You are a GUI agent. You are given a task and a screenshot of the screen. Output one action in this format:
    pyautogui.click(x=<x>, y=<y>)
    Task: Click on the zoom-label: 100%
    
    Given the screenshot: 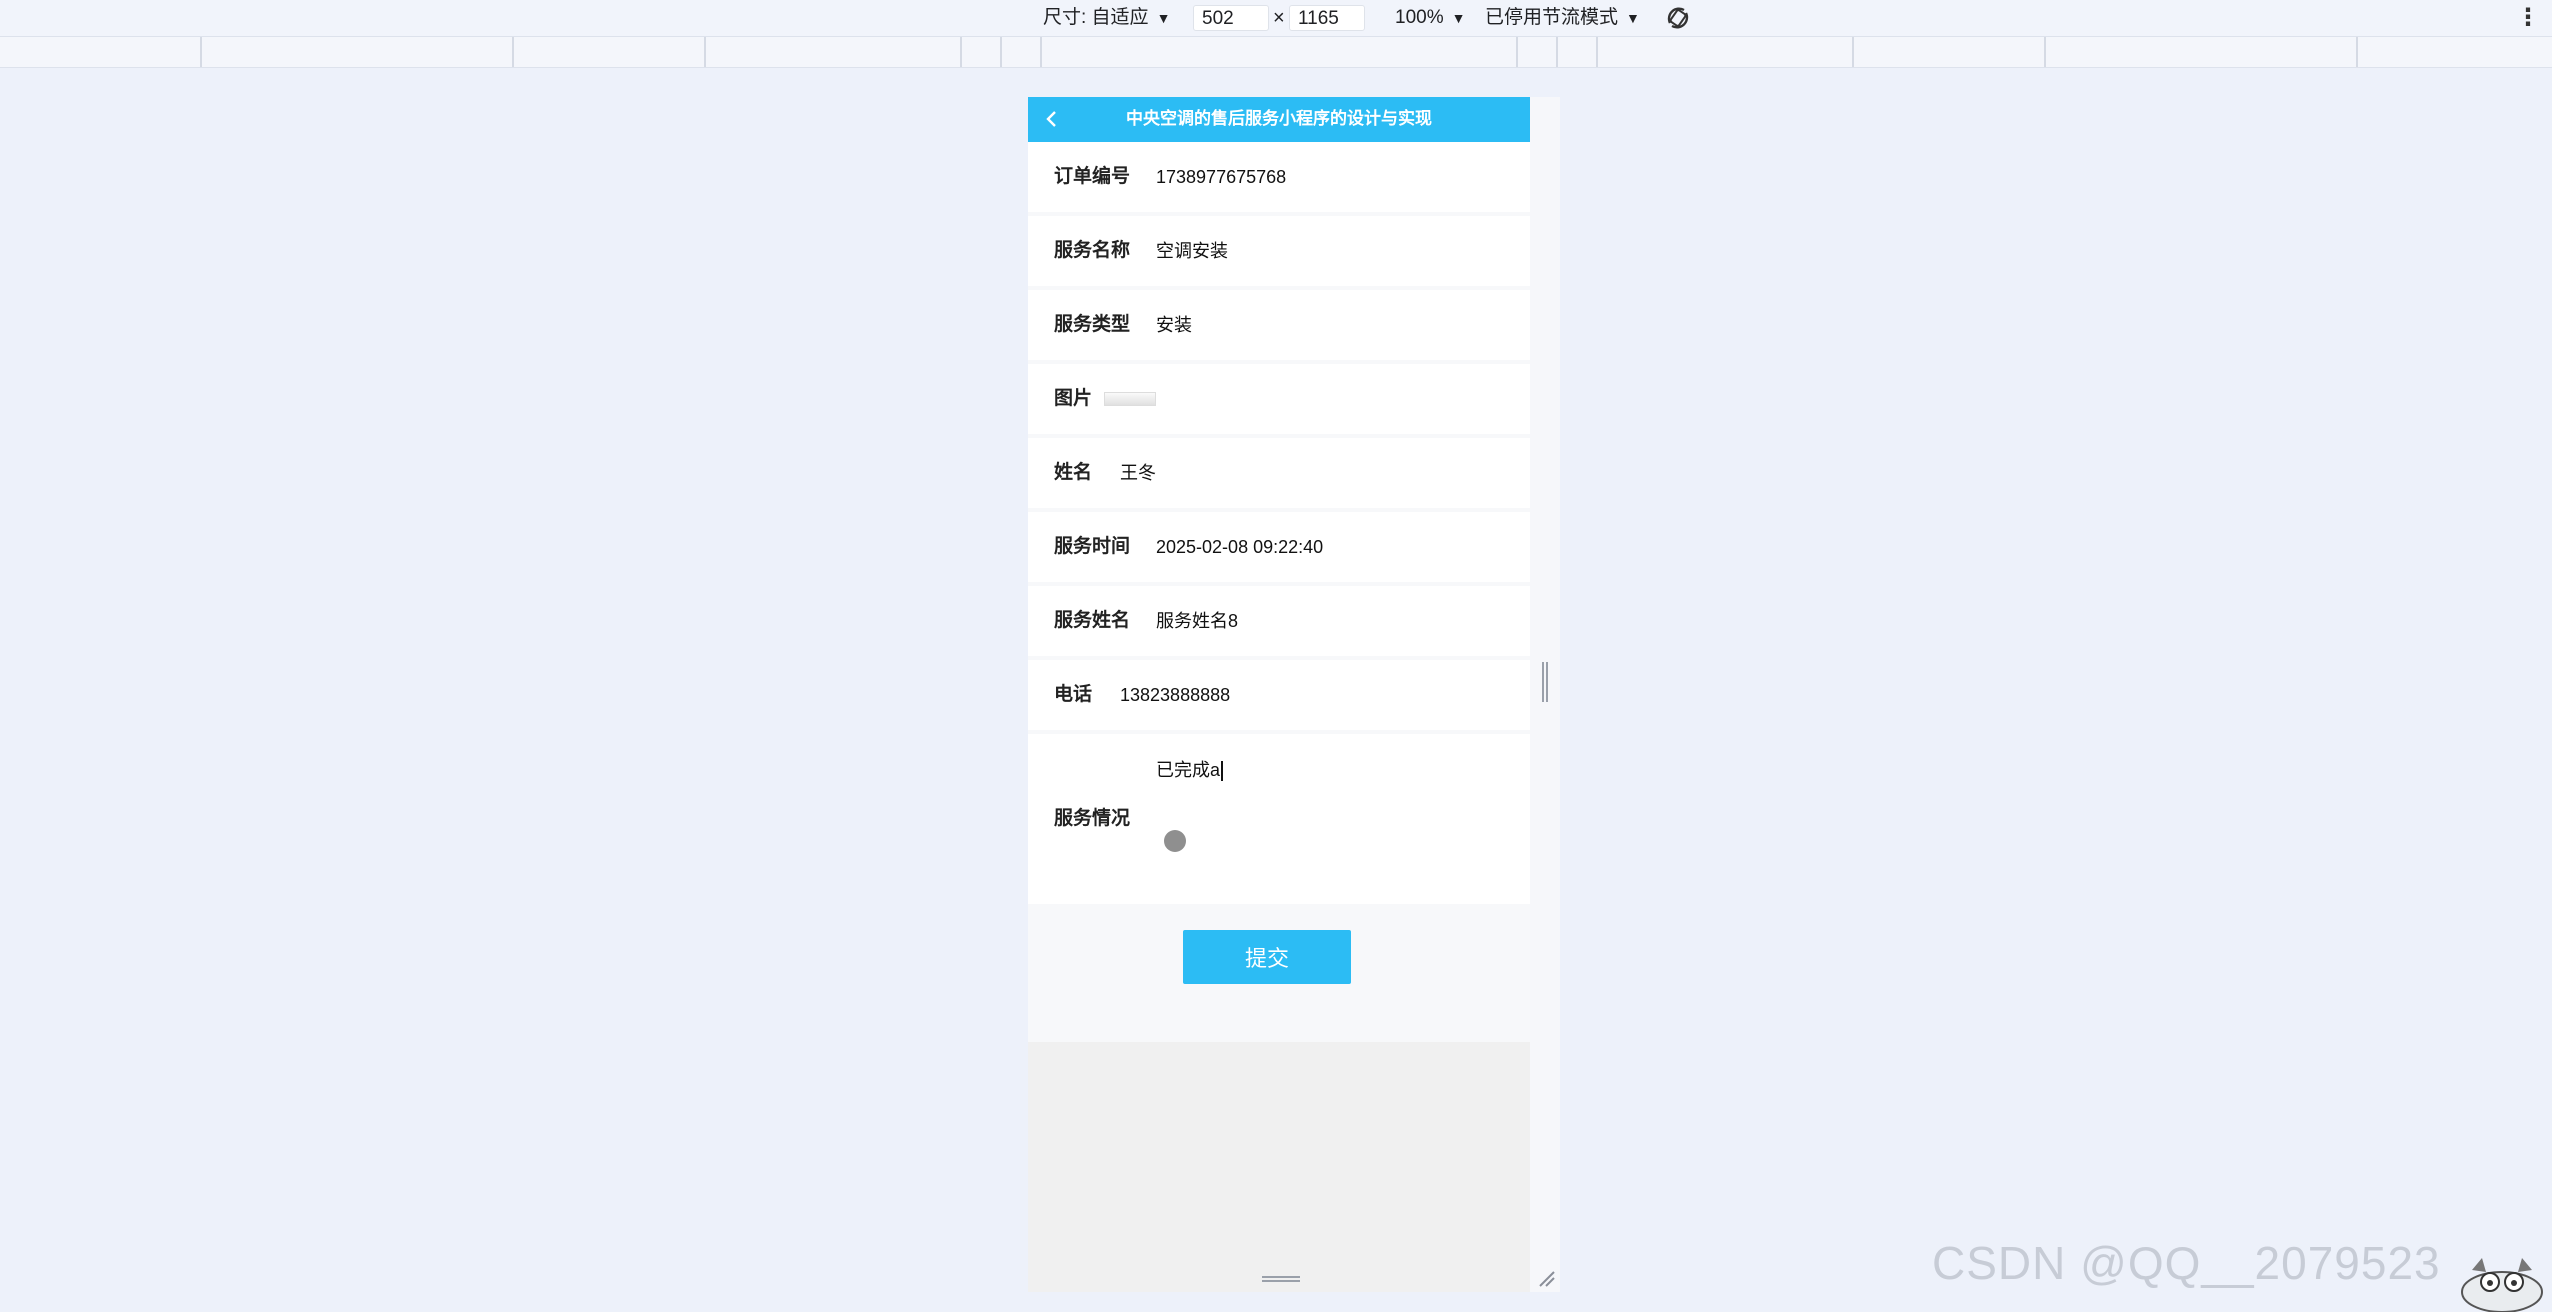 What is the action you would take?
    pyautogui.click(x=1419, y=17)
    